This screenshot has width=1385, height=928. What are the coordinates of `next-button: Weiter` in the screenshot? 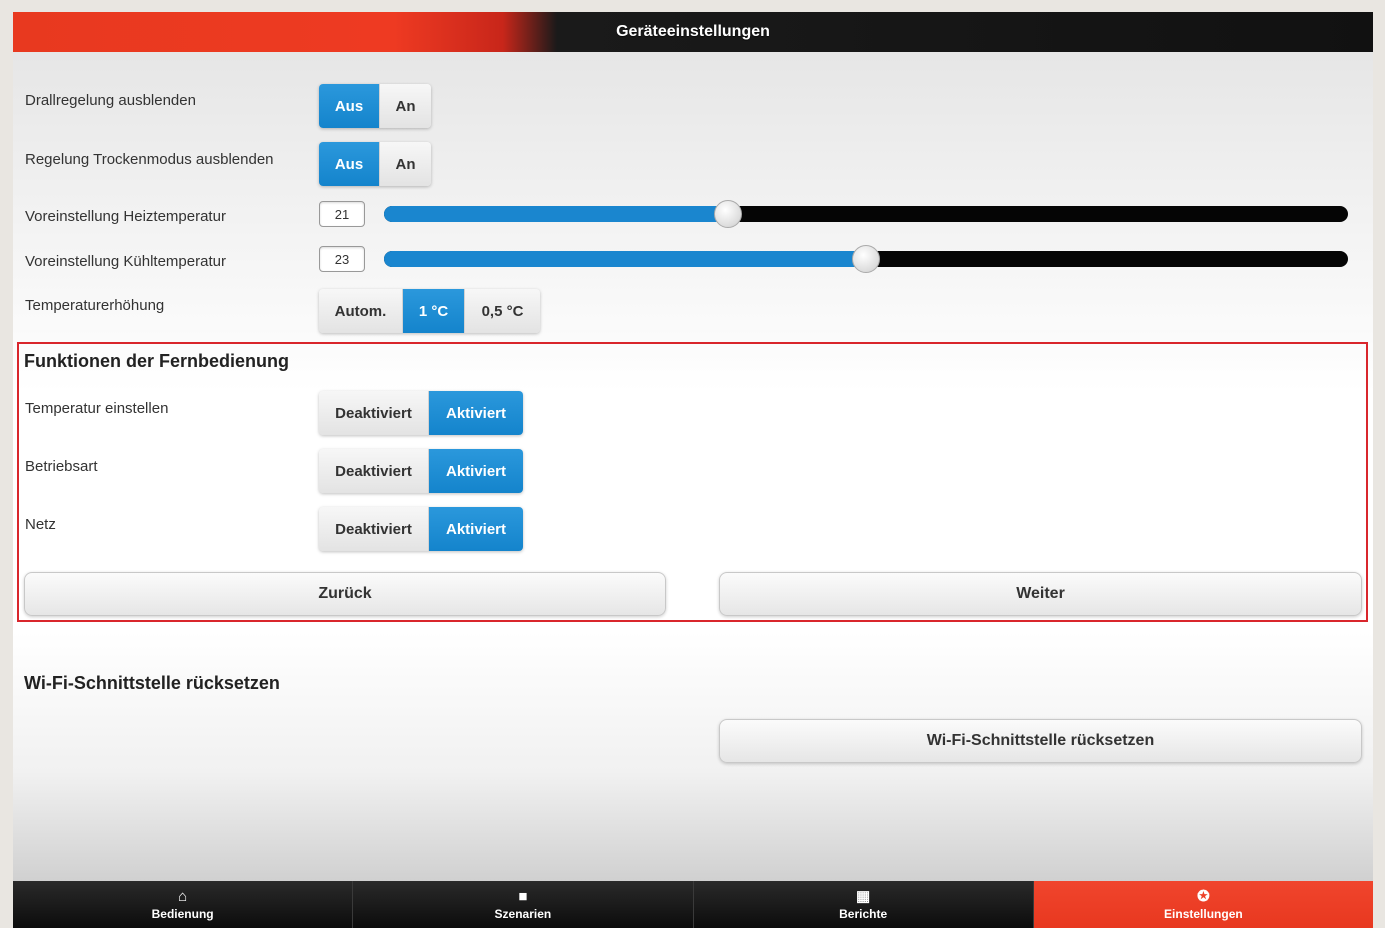 It's located at (1040, 594).